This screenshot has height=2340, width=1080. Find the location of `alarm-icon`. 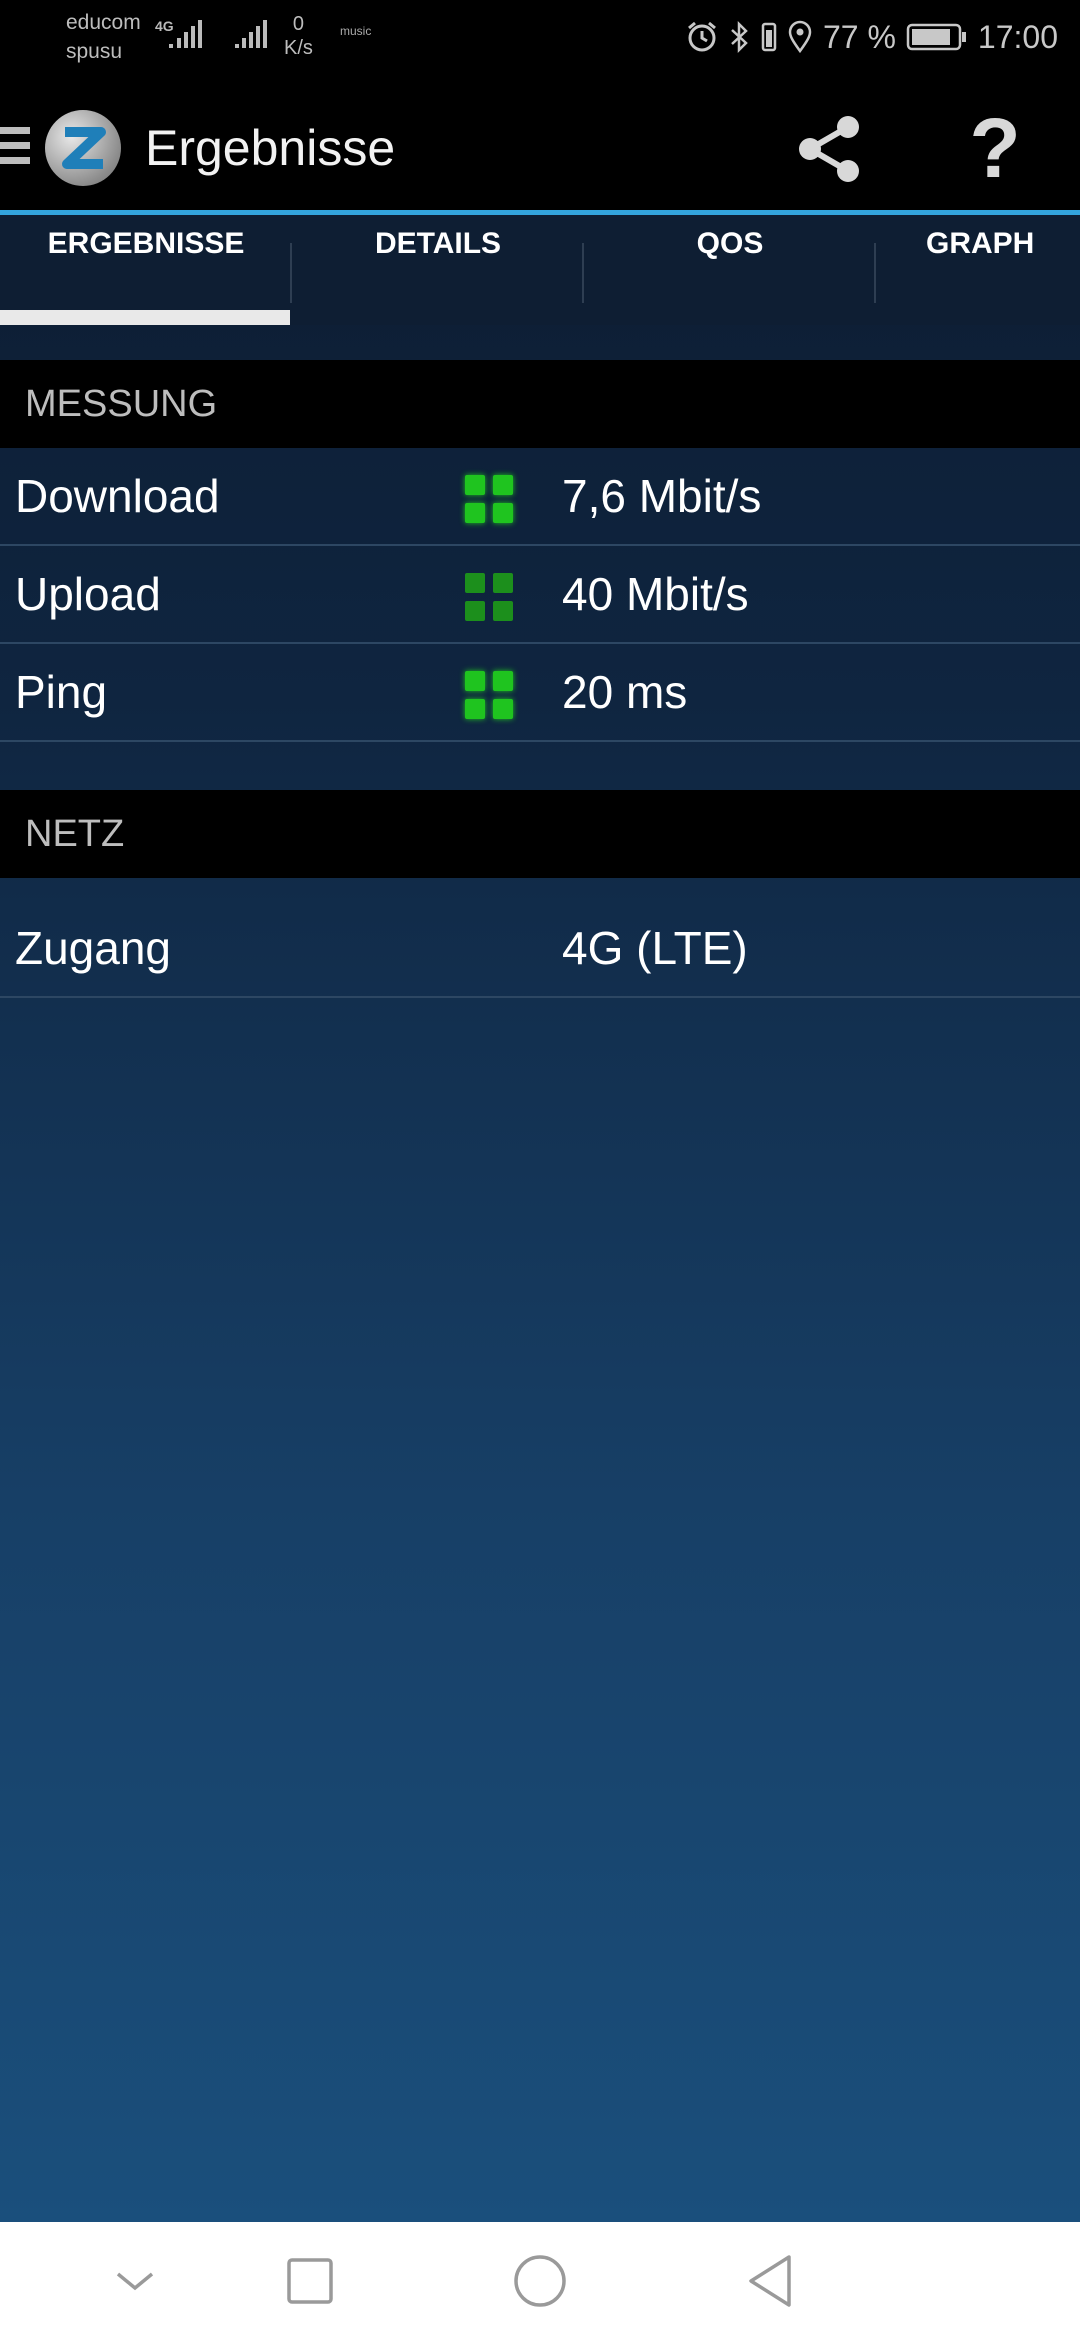

alarm-icon is located at coordinates (702, 37).